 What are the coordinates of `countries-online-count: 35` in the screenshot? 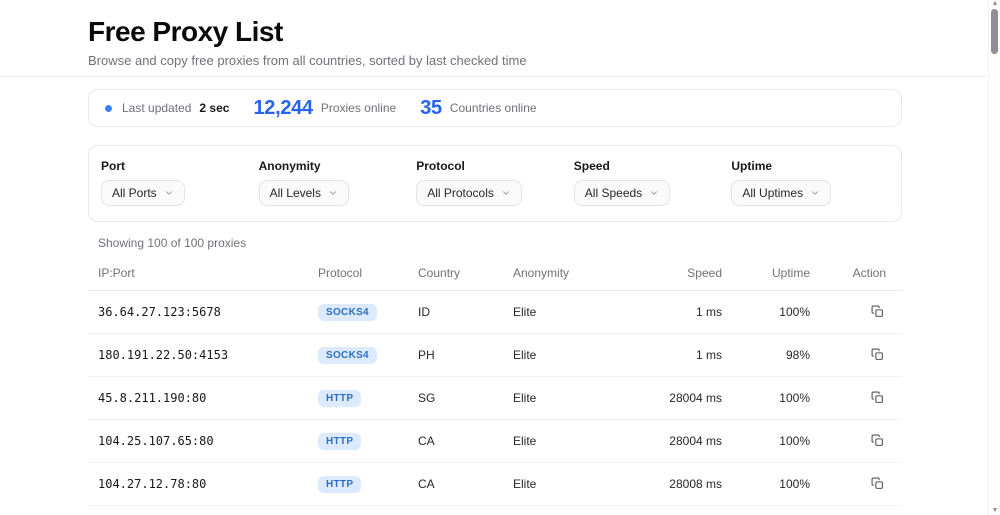 It's located at (431, 107).